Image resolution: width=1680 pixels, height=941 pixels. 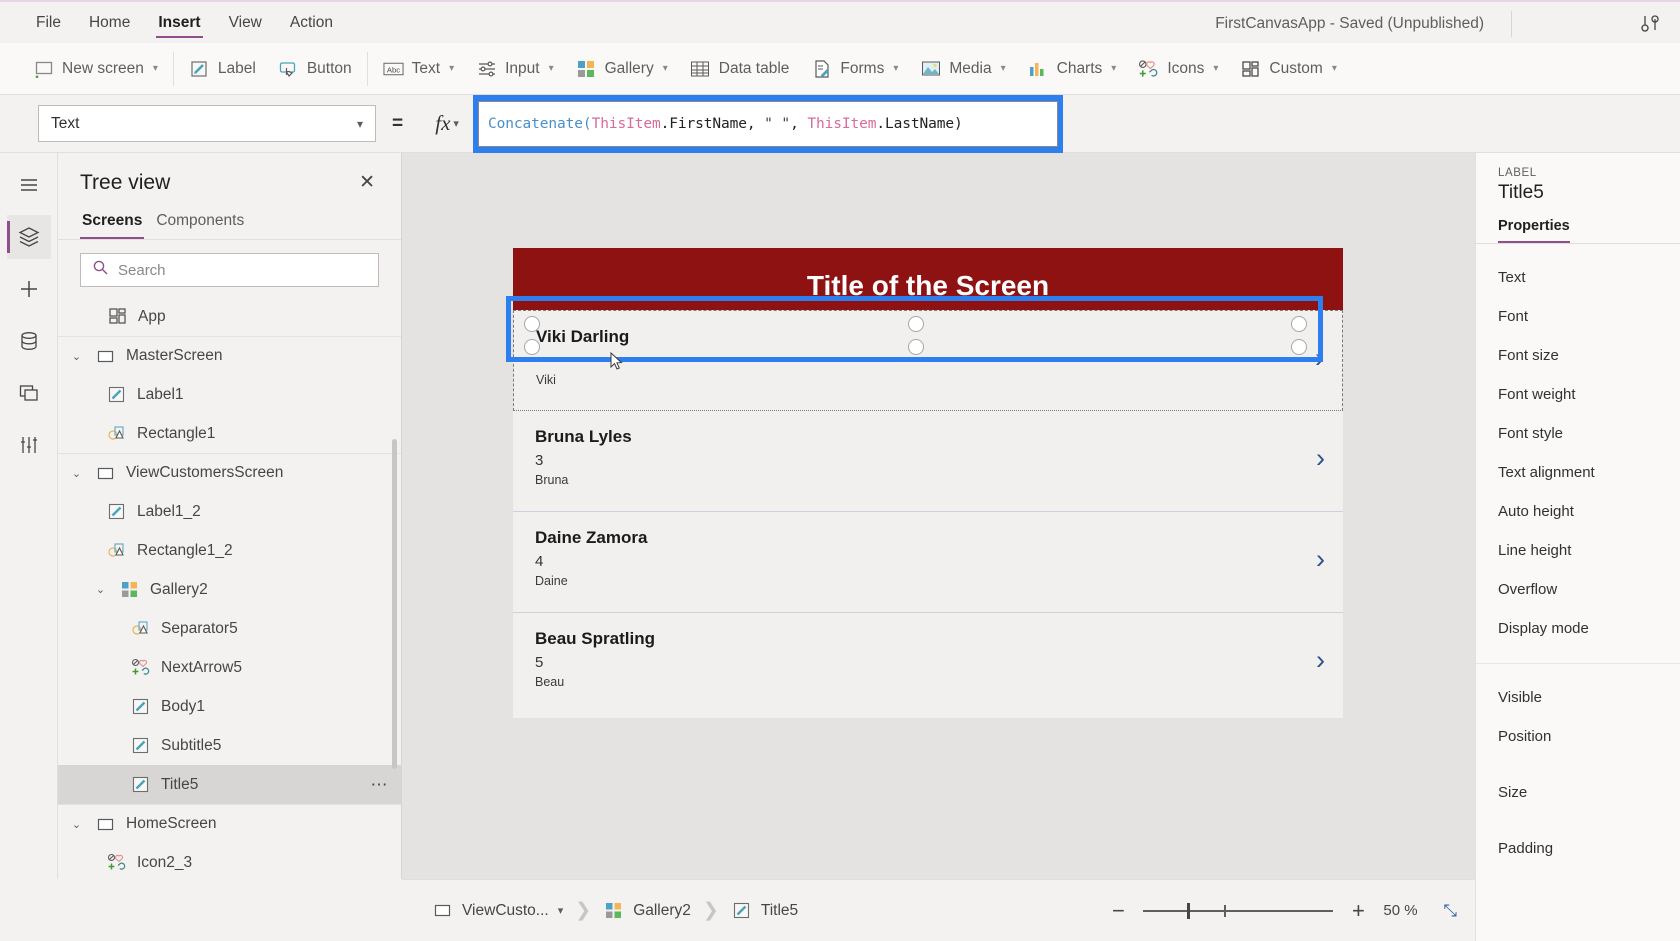 What do you see at coordinates (179, 22) in the screenshot?
I see `menu-tab-insert: Insert` at bounding box center [179, 22].